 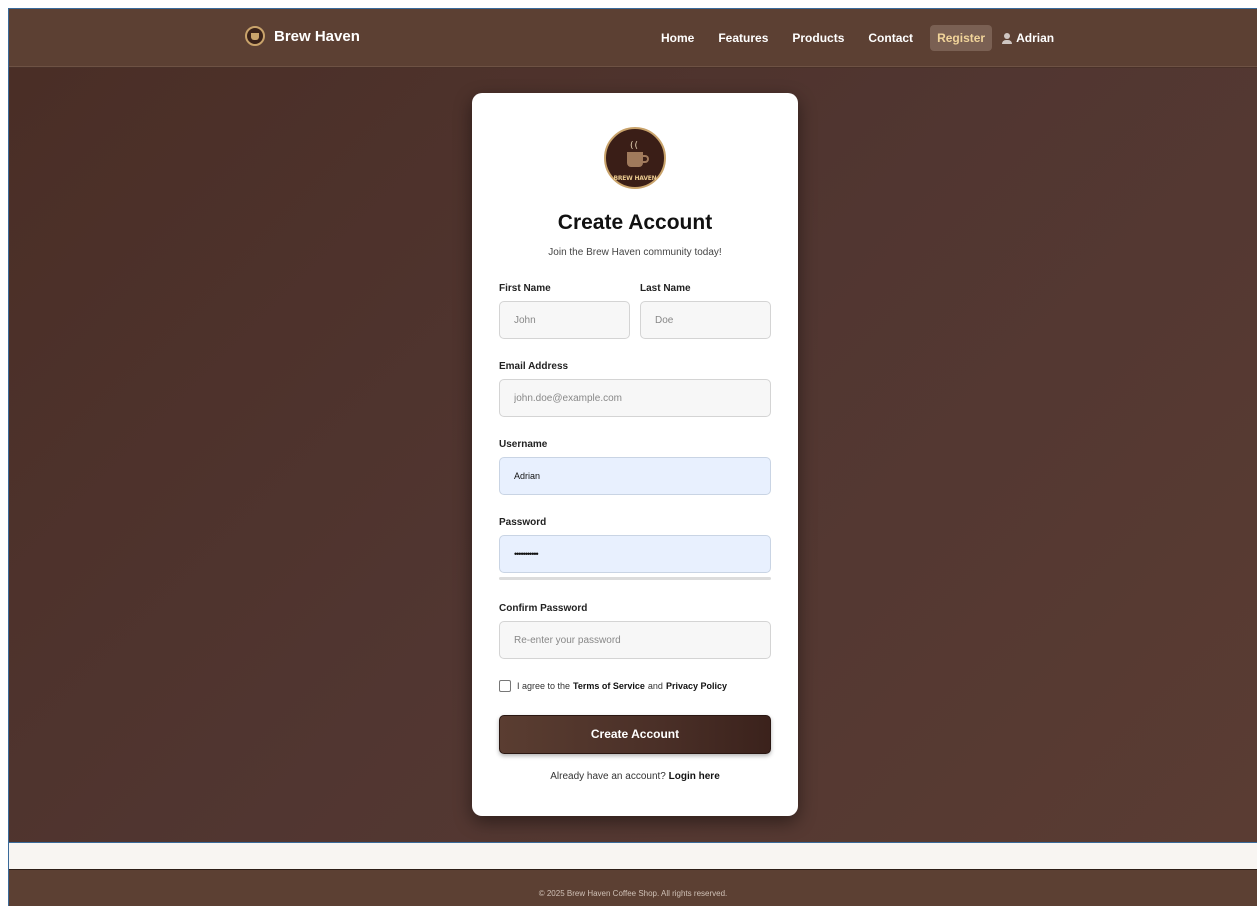 I want to click on confirm-password-label: Confirm Password, so click(x=543, y=608).